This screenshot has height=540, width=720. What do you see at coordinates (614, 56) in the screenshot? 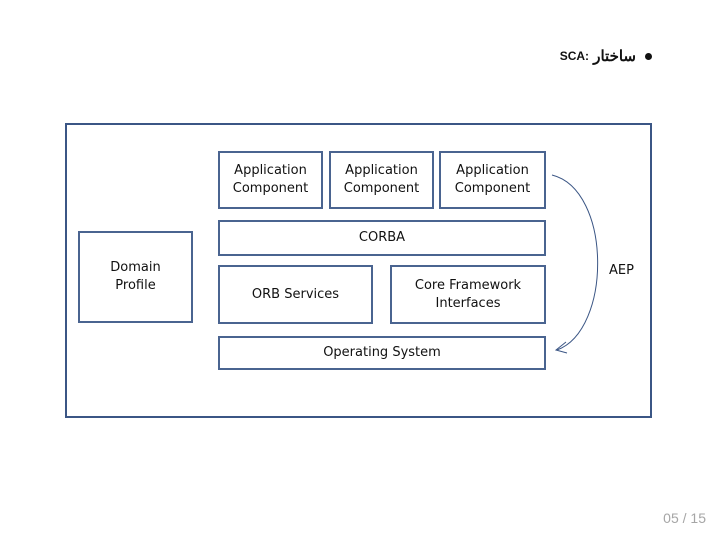
I see `title-persian: ساختار` at bounding box center [614, 56].